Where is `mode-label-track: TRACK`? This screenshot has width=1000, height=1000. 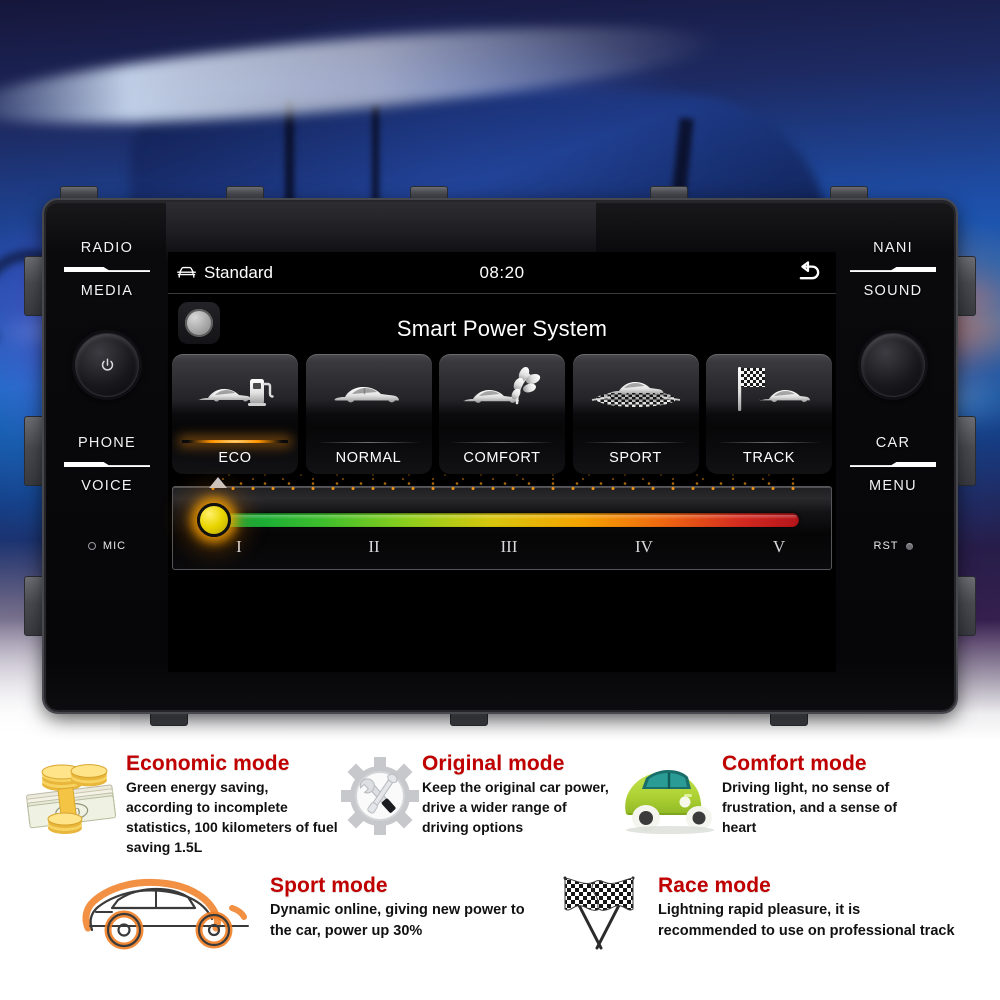
mode-label-track: TRACK is located at coordinates (769, 458).